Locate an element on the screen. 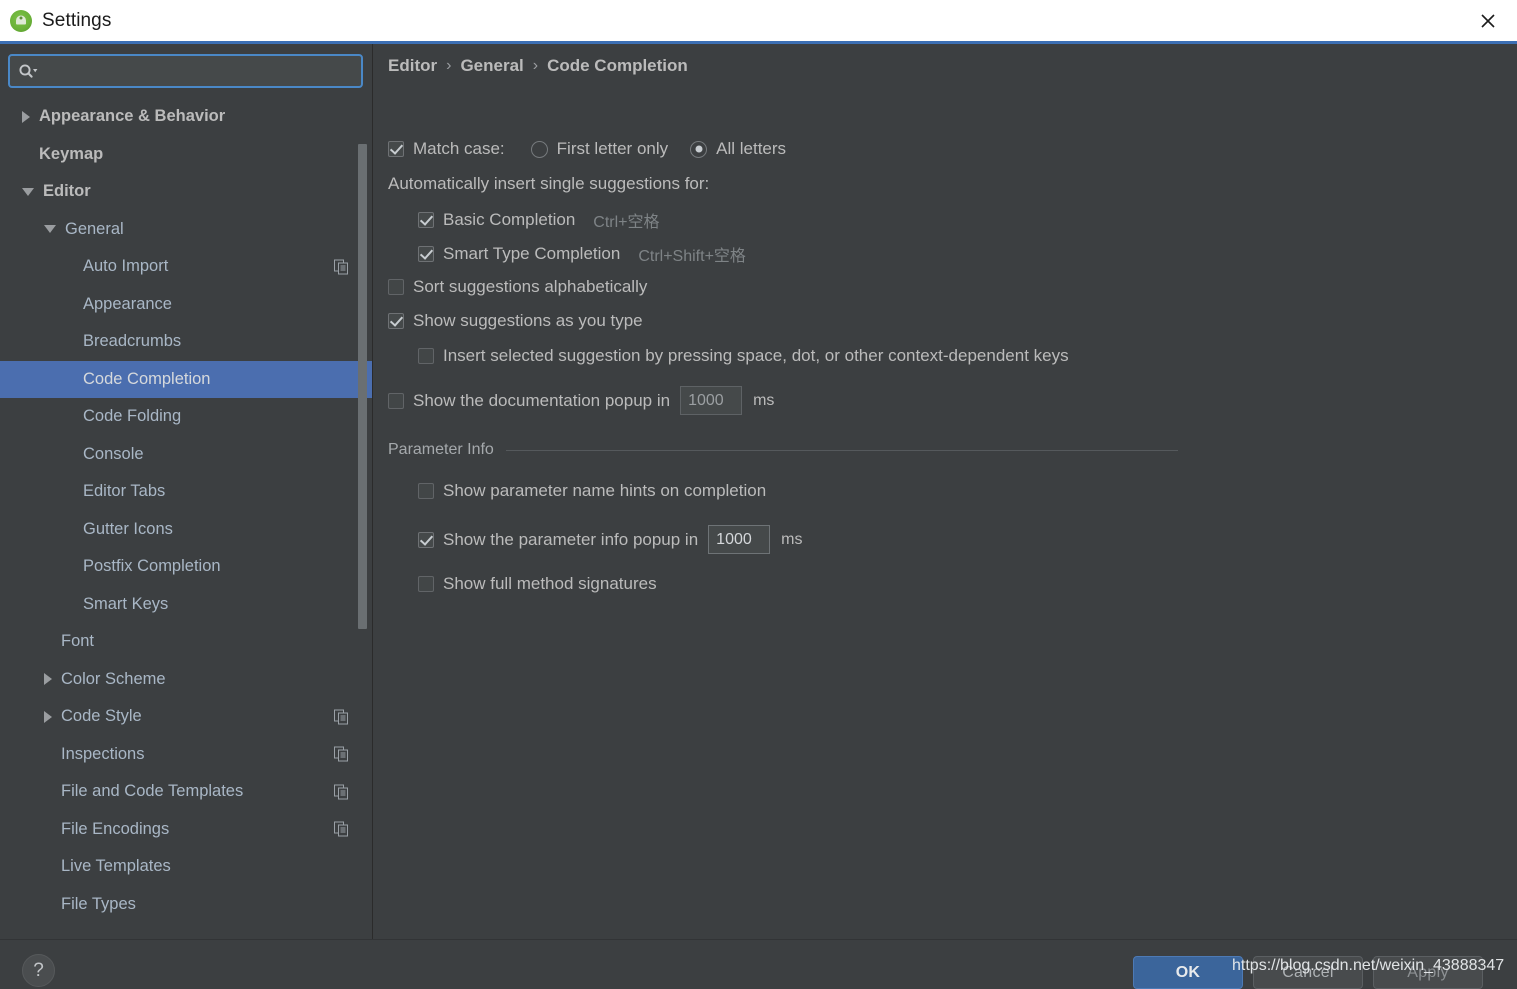 The height and width of the screenshot is (989, 1517). sidebar-item-label: Console is located at coordinates (113, 453).